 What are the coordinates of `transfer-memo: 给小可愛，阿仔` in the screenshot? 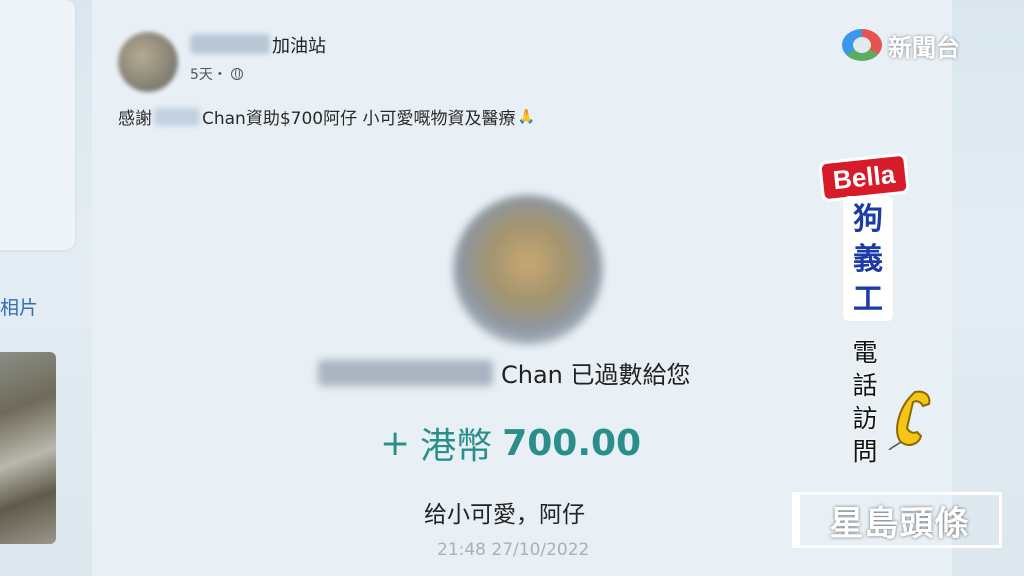 It's located at (504, 515).